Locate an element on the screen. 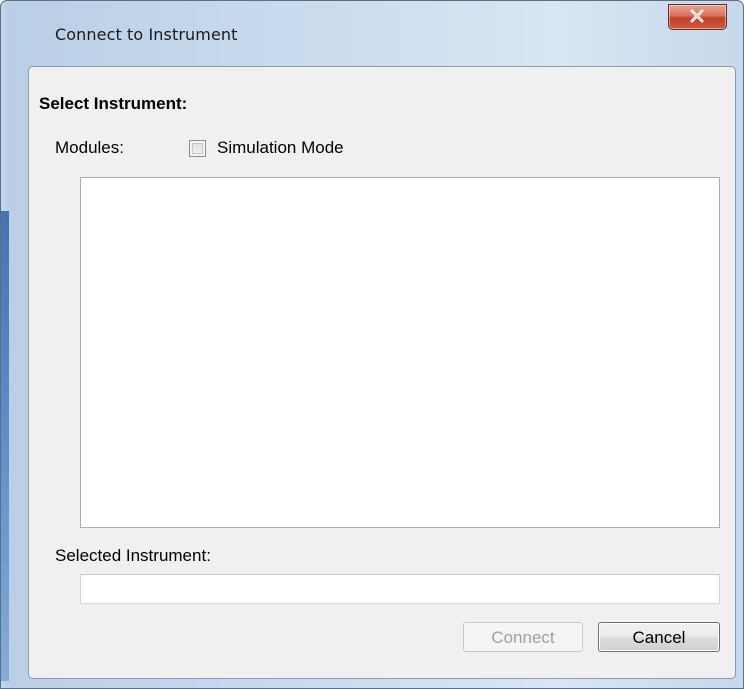 The image size is (744, 689). close-button is located at coordinates (697, 17).